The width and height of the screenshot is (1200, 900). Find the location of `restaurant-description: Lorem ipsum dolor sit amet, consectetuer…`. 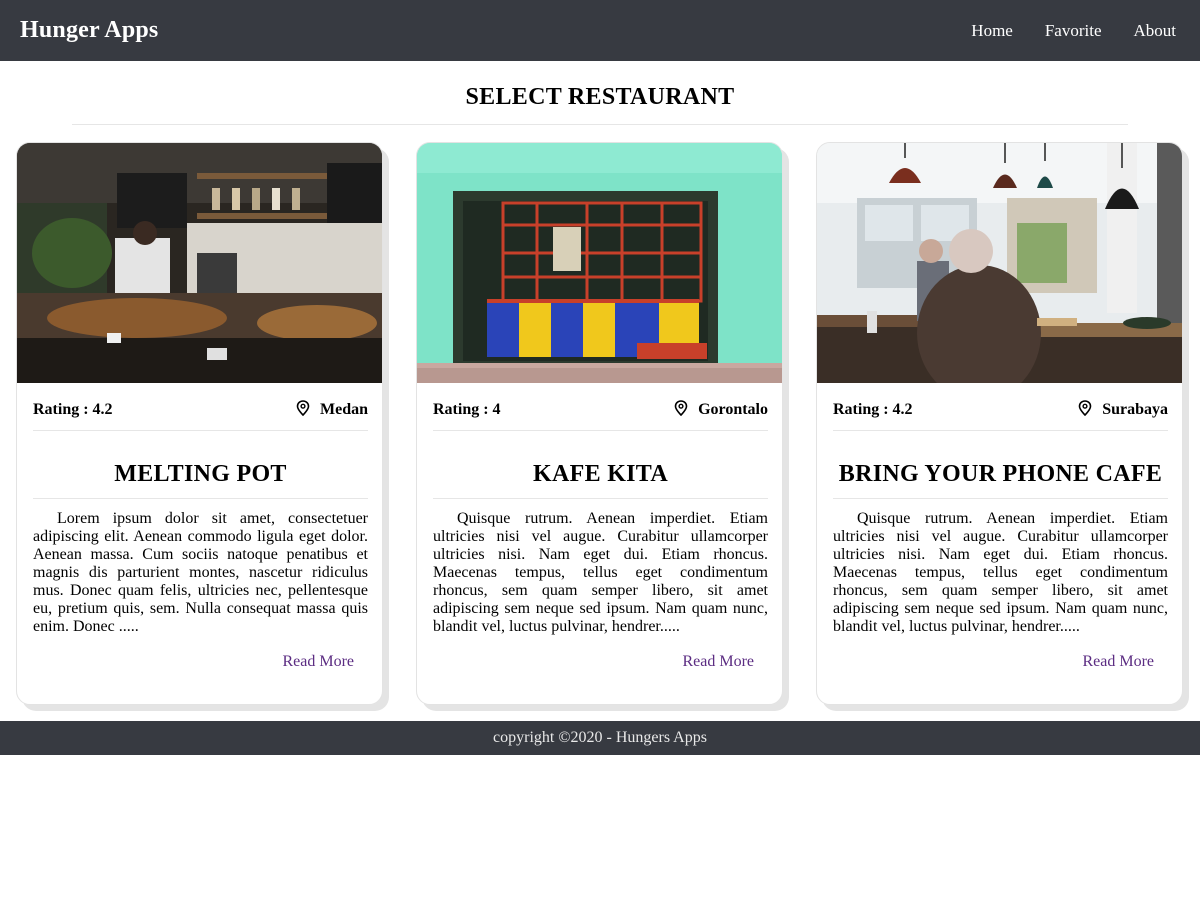

restaurant-description: Lorem ipsum dolor sit amet, consectetuer… is located at coordinates (200, 572).